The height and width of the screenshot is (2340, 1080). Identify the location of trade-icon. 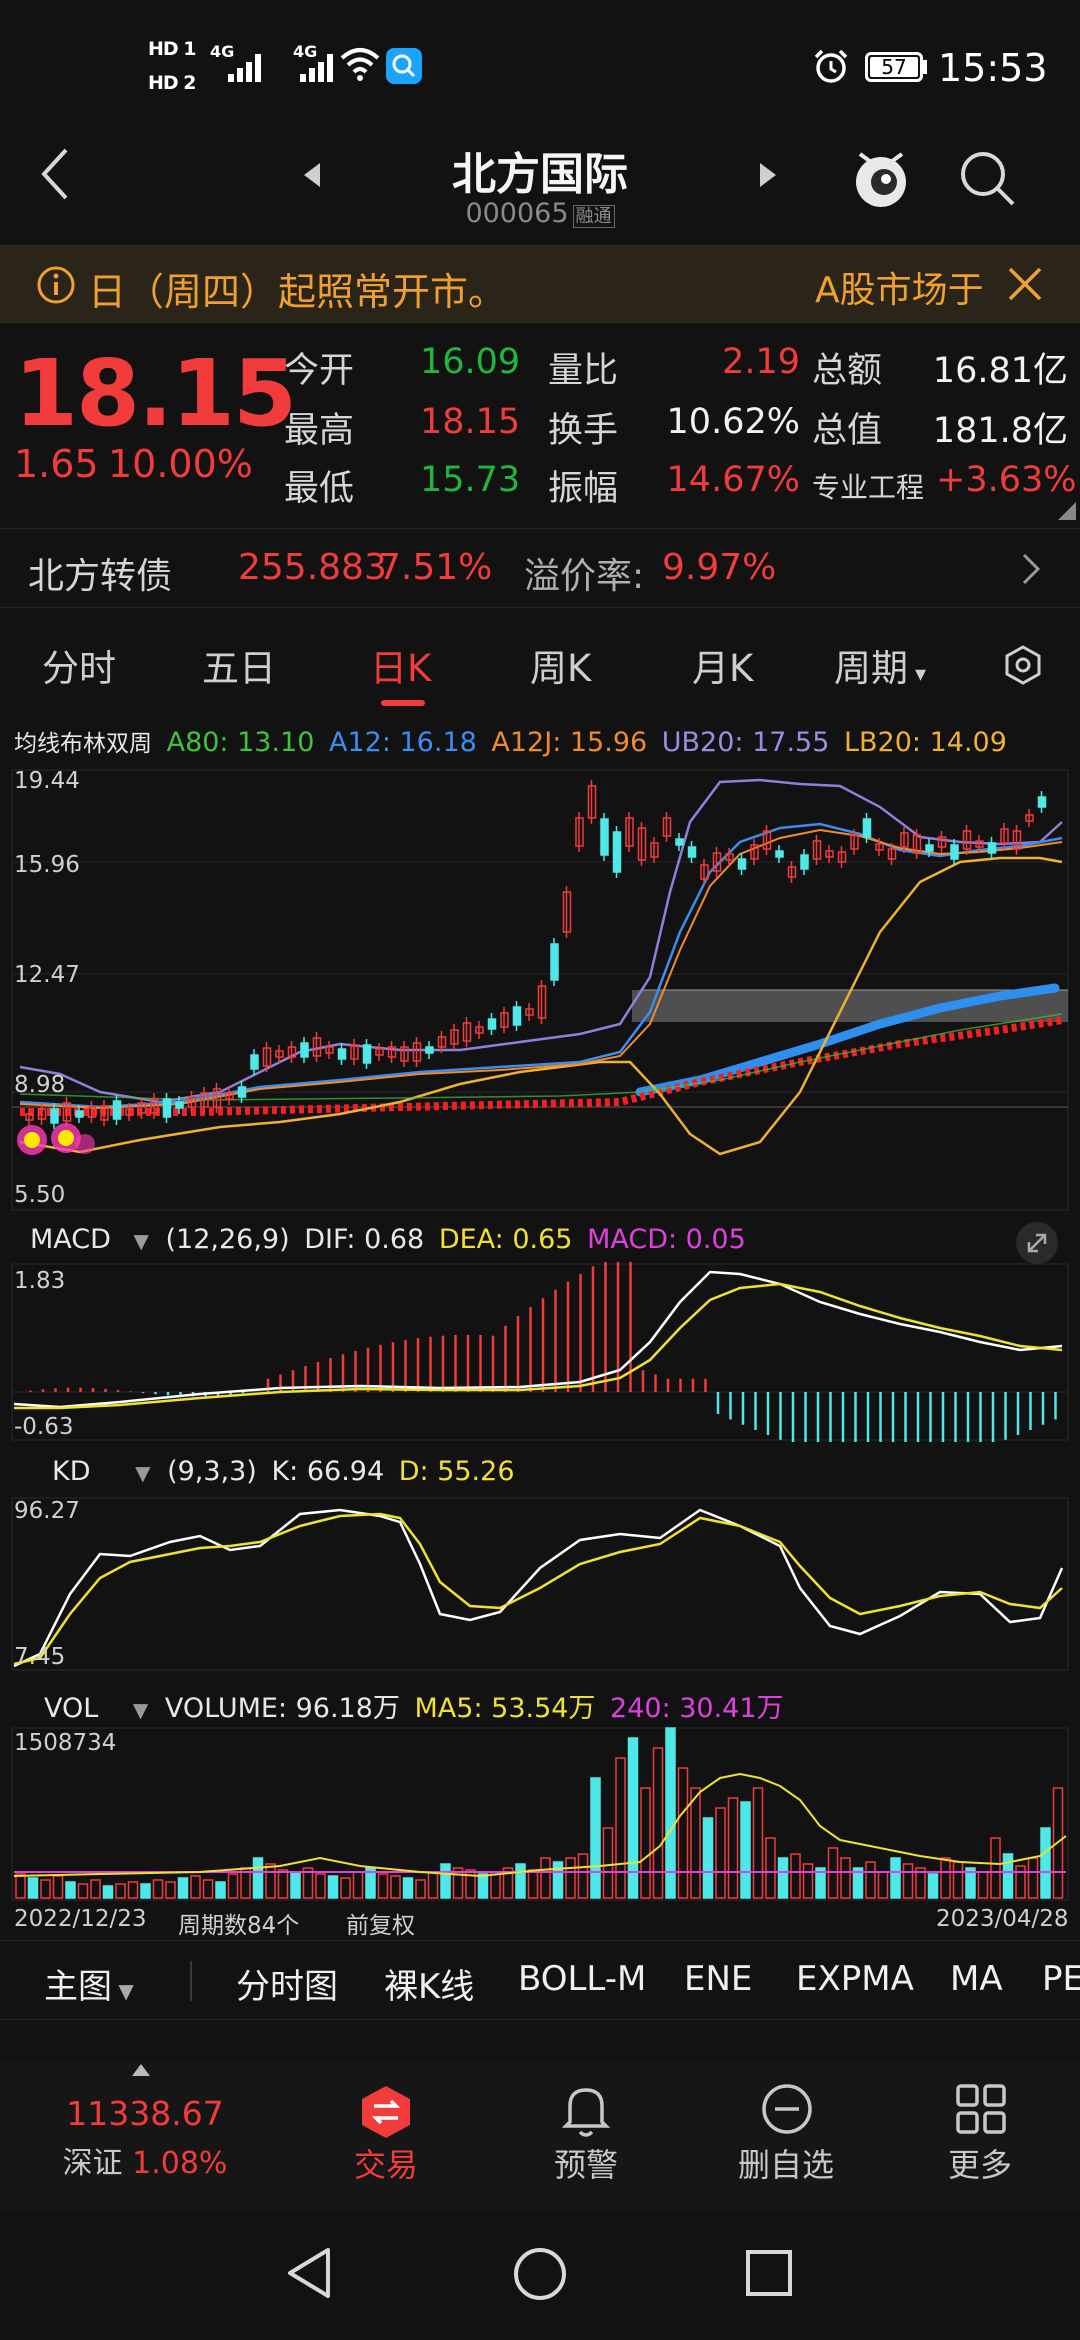
(386, 2112).